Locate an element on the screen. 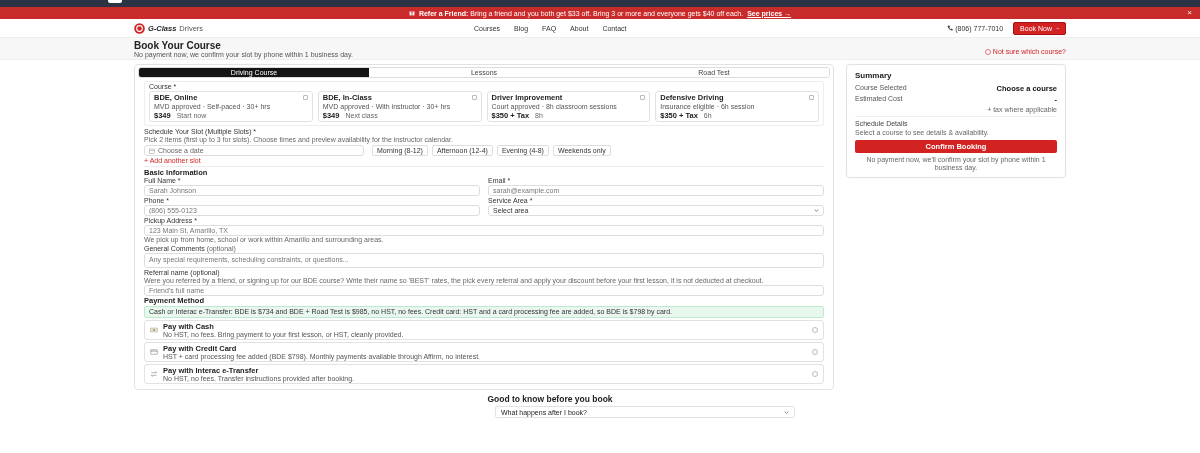 The height and width of the screenshot is (453, 1200). faq-title: Good to know before you book is located at coordinates (550, 399).